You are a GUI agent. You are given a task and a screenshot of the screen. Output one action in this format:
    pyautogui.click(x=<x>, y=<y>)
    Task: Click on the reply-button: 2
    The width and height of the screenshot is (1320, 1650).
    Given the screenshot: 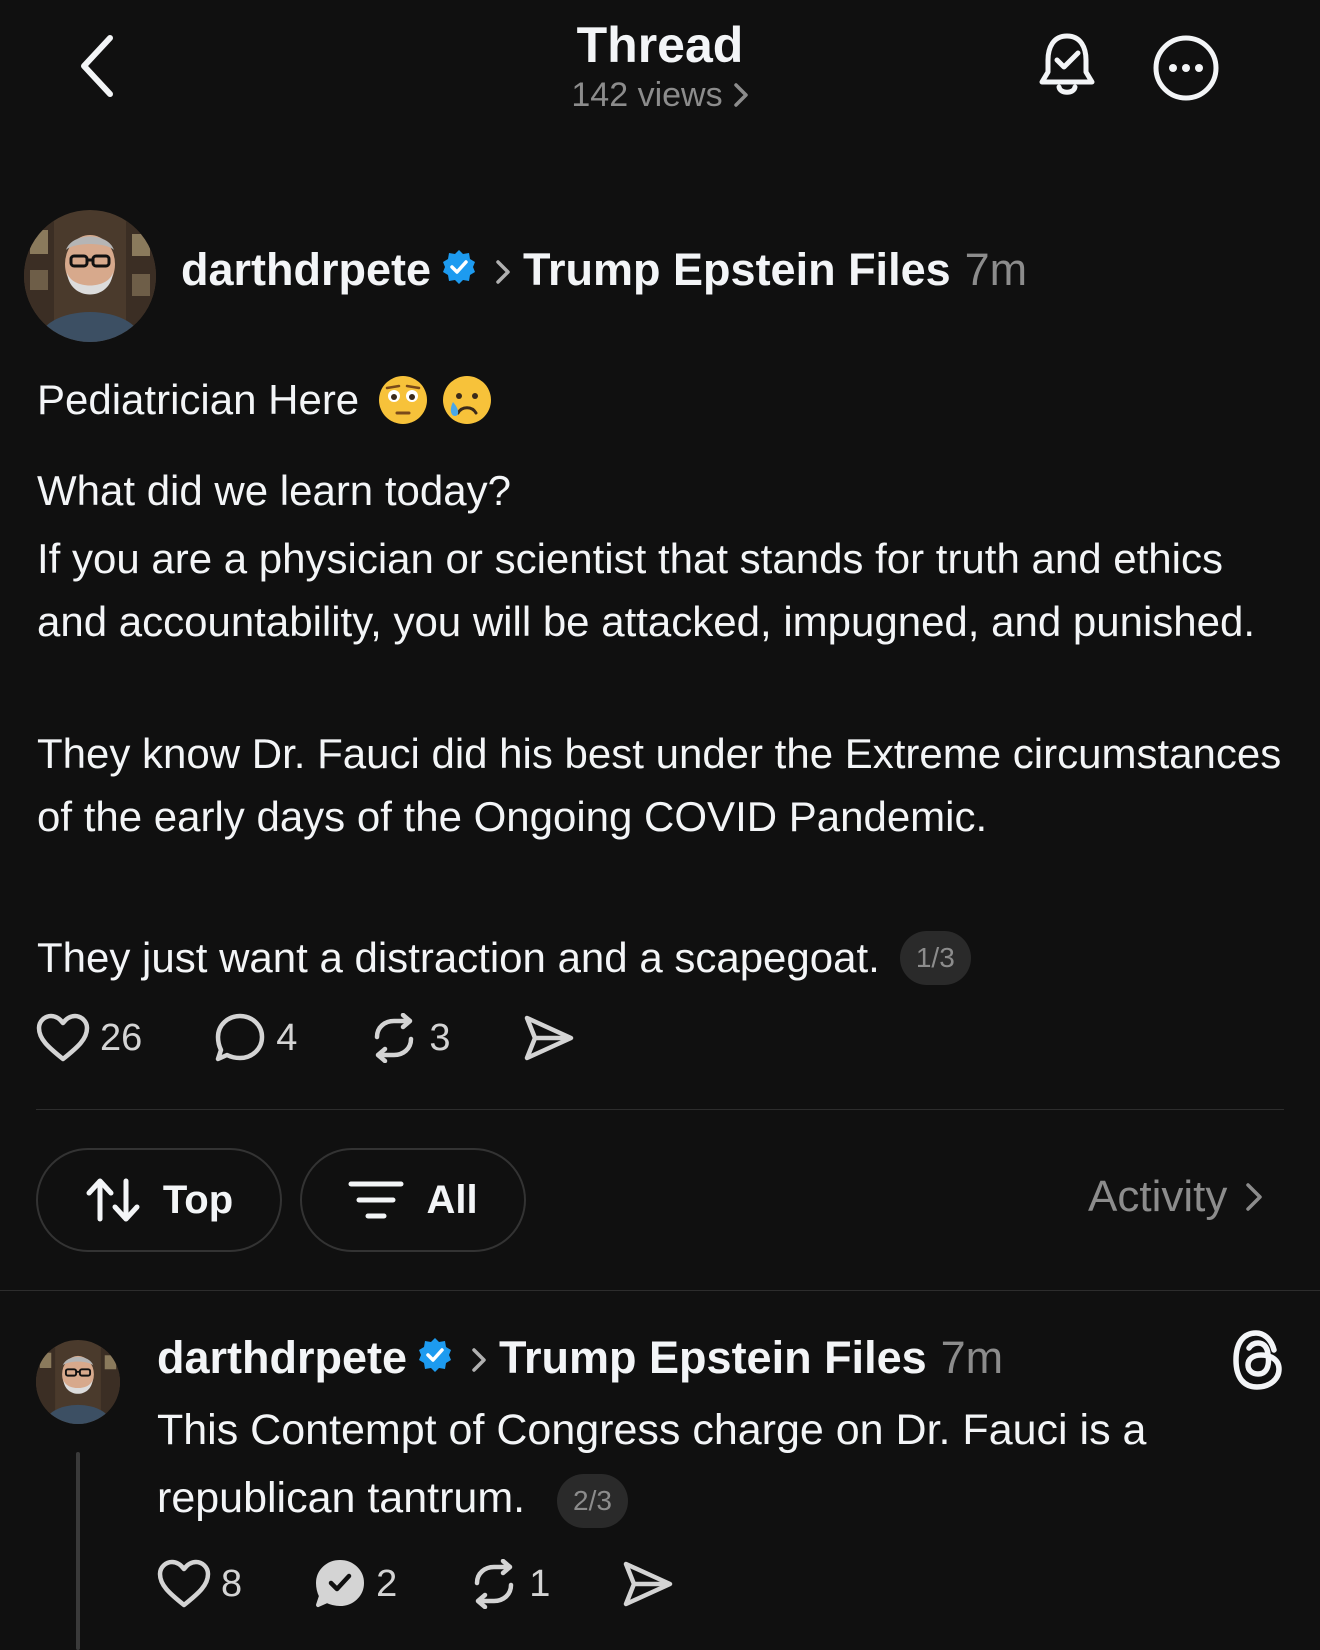 What is the action you would take?
    pyautogui.click(x=355, y=1584)
    